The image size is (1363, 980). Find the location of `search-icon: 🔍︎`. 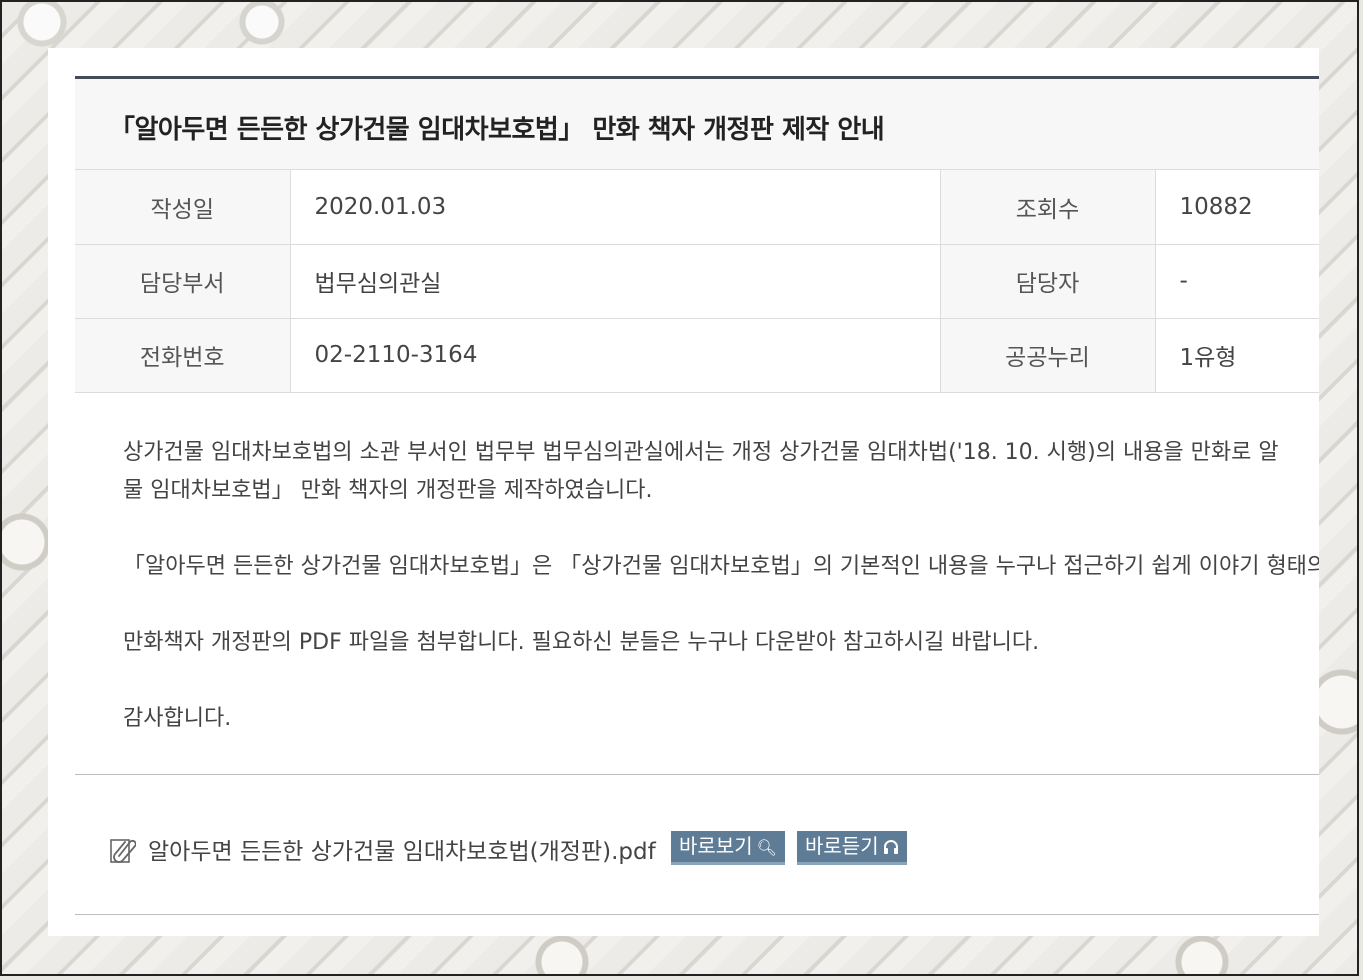

search-icon: 🔍︎ is located at coordinates (766, 847).